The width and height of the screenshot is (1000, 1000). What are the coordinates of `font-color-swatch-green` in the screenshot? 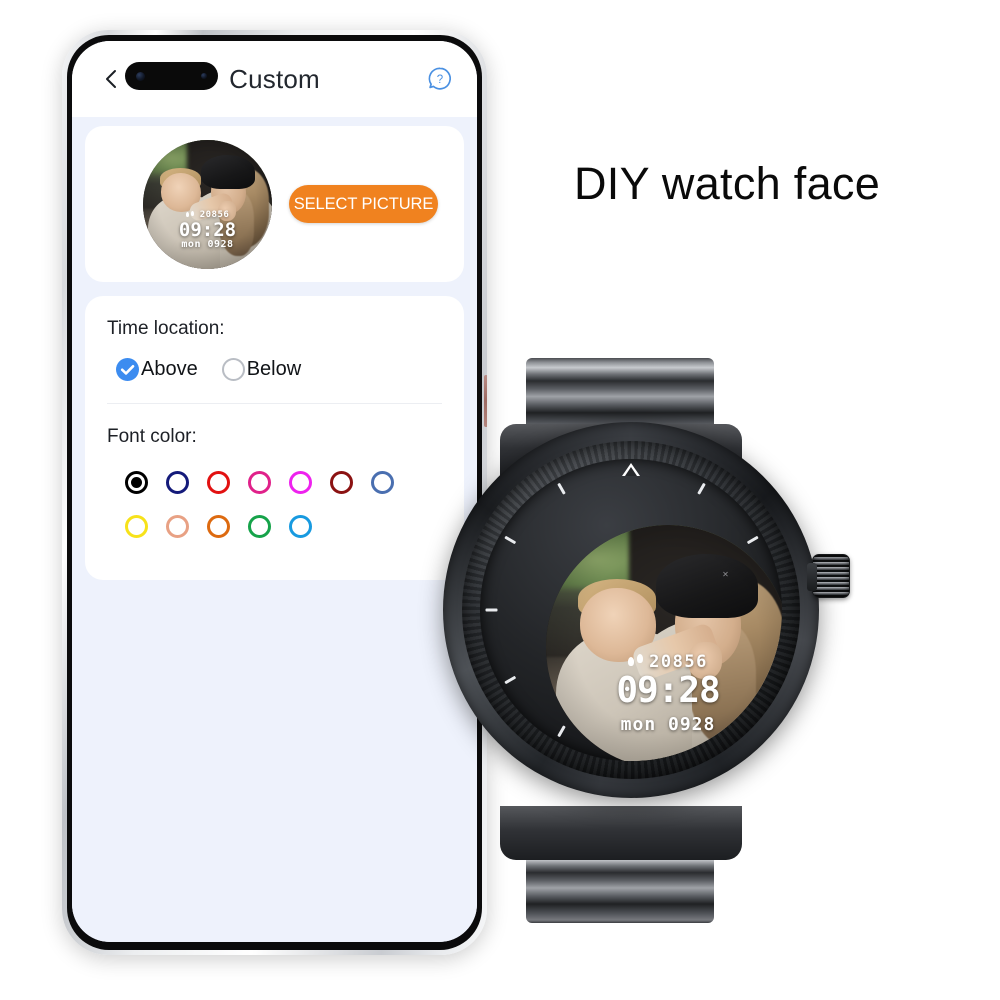 It's located at (259, 526).